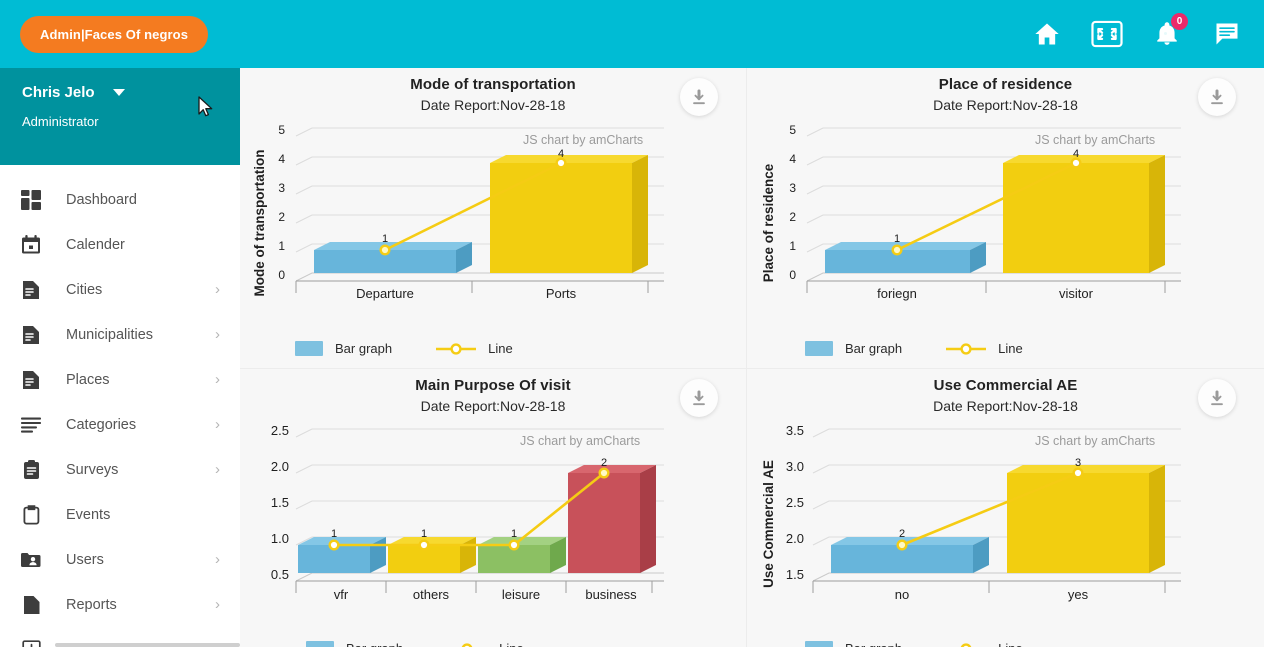 Image resolution: width=1264 pixels, height=647 pixels. I want to click on bar-leisure, so click(522, 555).